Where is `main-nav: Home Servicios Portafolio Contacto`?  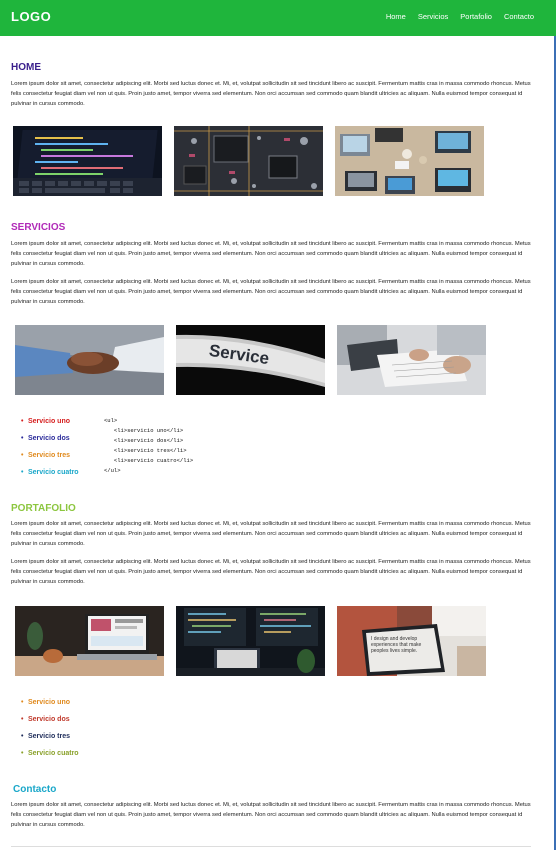 main-nav: Home Servicios Portafolio Contacto is located at coordinates (460, 16).